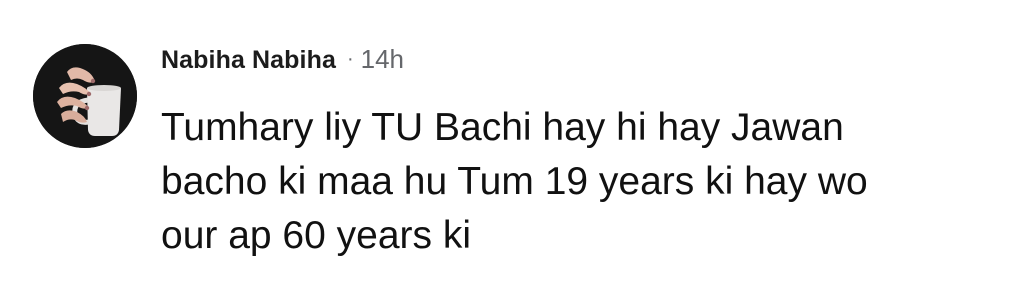 This screenshot has width=1024, height=283. I want to click on comment-meta: Nabiha Nabiha · 14h, so click(580, 64).